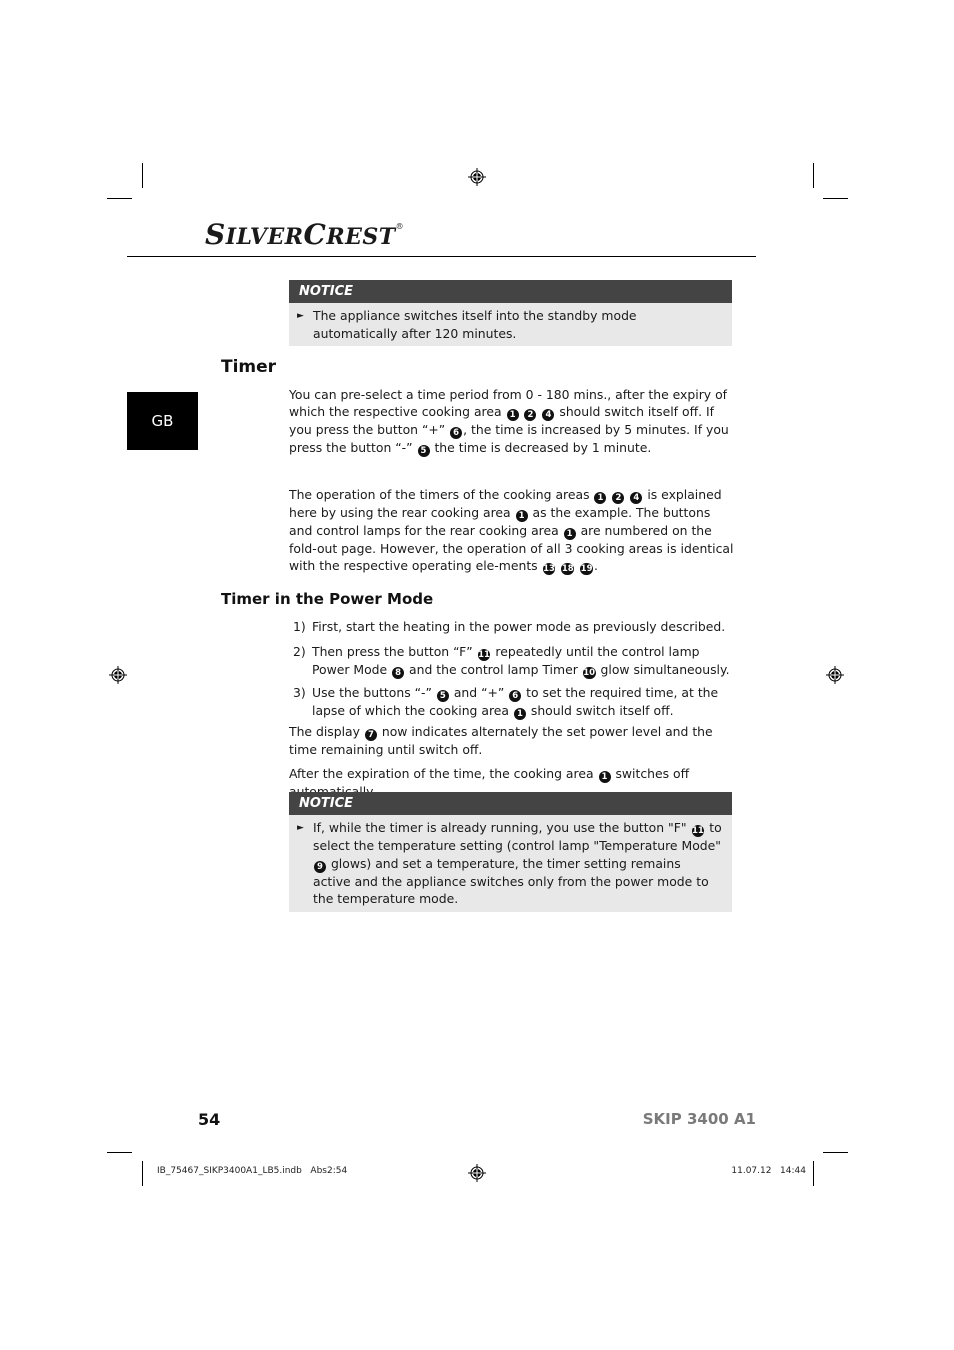 The image size is (954, 1350). I want to click on reference-number-badge: 10, so click(589, 673).